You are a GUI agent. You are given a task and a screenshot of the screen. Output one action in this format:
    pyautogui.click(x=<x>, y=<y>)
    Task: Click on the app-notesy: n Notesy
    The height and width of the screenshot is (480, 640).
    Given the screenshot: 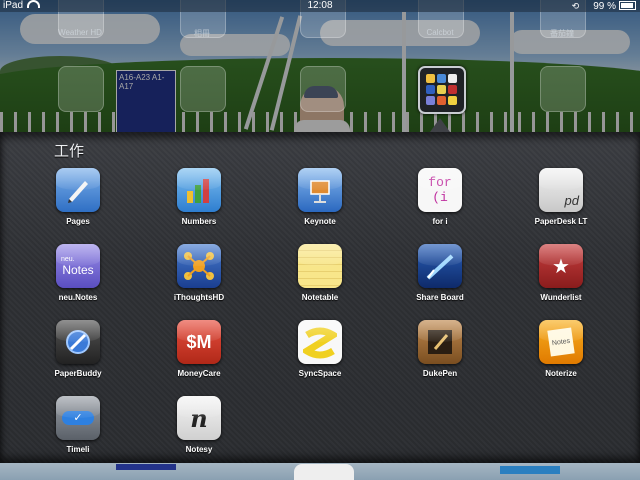 What is the action you would take?
    pyautogui.click(x=199, y=425)
    